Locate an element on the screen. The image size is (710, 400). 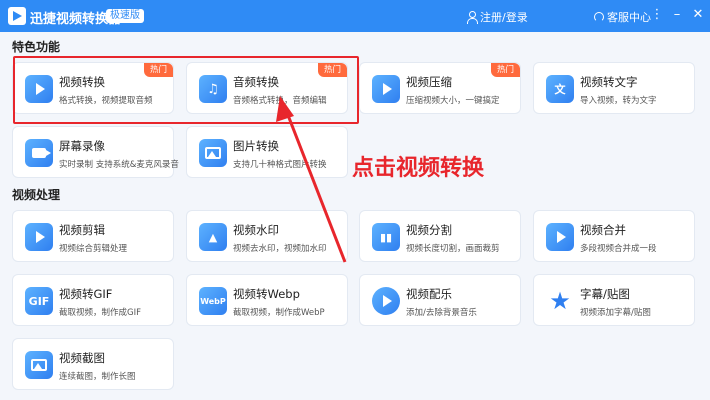
card-video-to-text: 文 视频转文字 导入视频，转为文字 is located at coordinates (614, 88).